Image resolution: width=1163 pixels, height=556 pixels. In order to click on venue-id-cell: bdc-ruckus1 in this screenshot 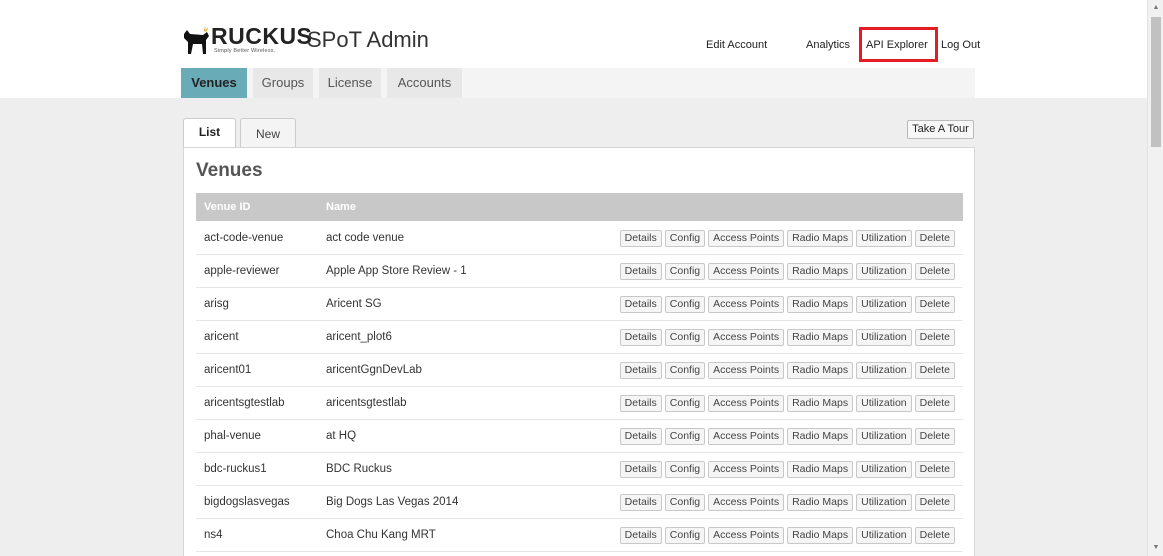, I will do `click(235, 469)`.